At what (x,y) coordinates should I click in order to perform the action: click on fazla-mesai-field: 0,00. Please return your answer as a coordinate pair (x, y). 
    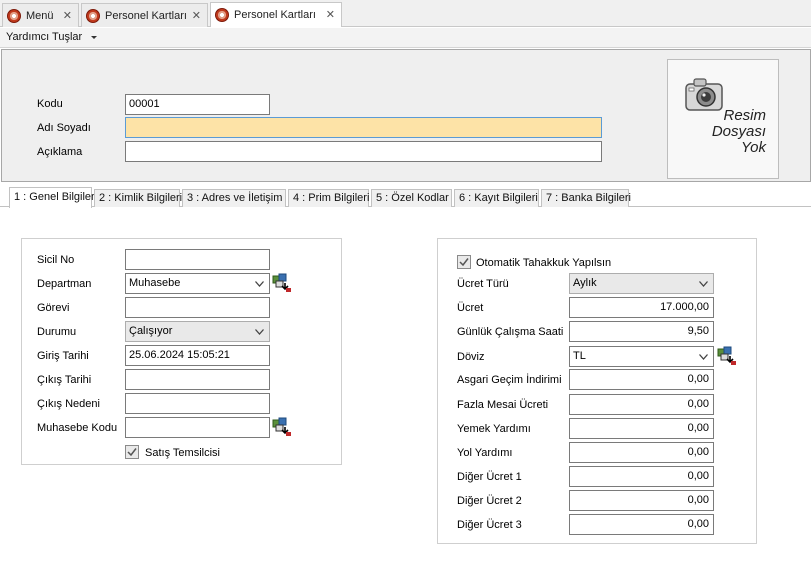
    Looking at the image, I should click on (641, 404).